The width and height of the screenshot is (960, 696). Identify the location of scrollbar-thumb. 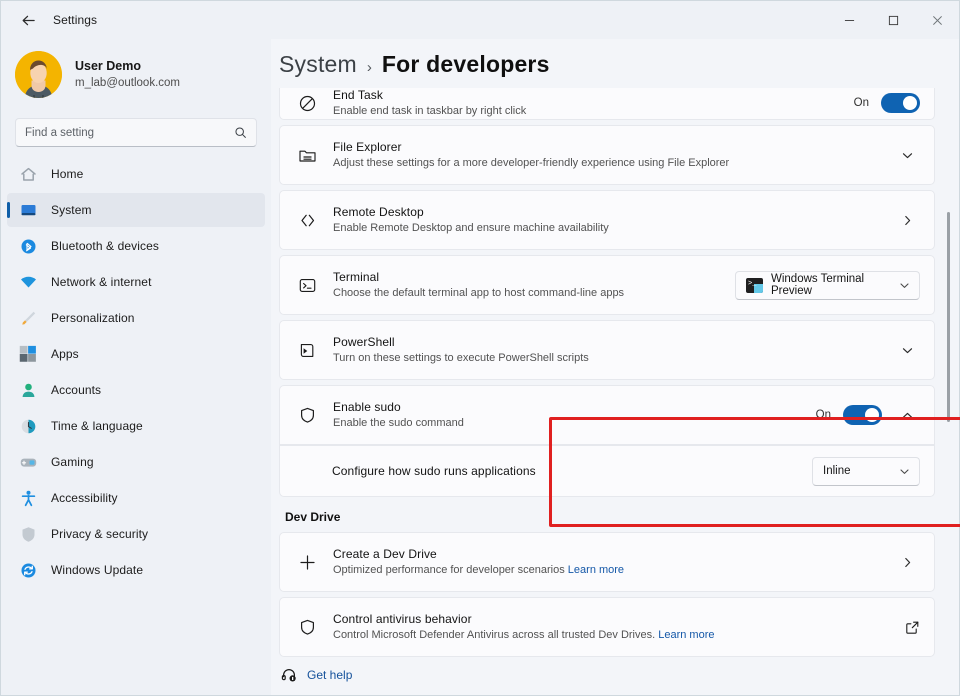
(948, 317).